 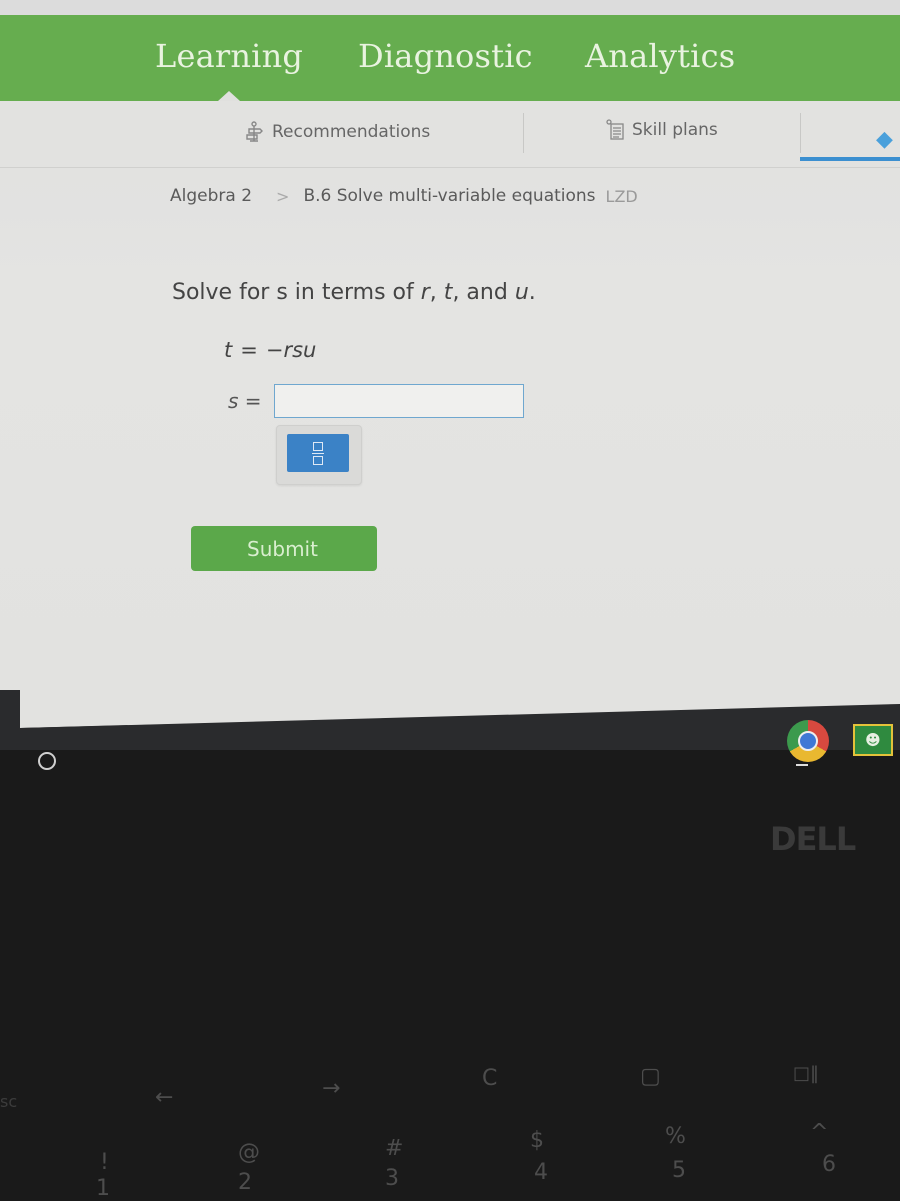 What do you see at coordinates (425, 292) in the screenshot?
I see `prompt-var-r: r` at bounding box center [425, 292].